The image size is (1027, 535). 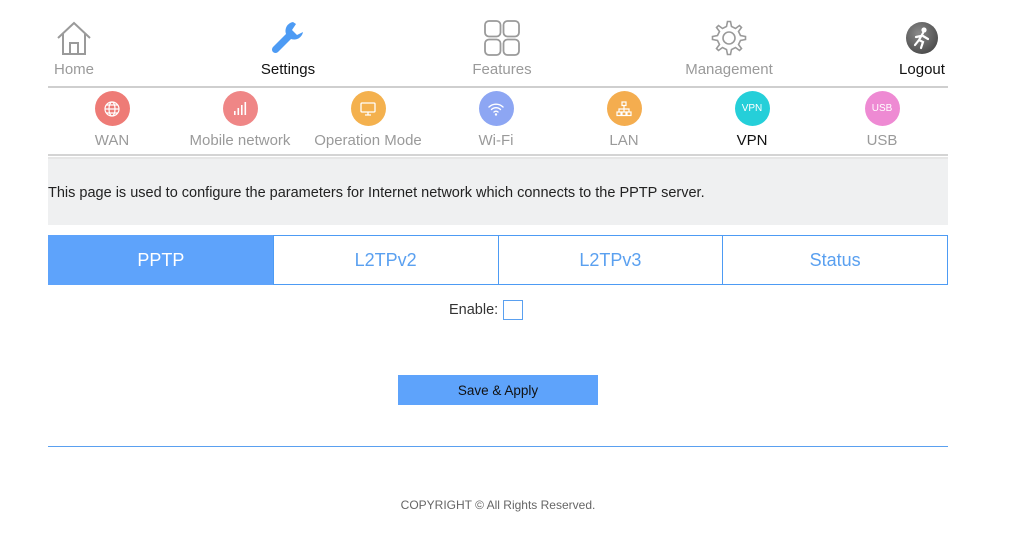 I want to click on top-nav-settings-label: Settings, so click(x=288, y=69).